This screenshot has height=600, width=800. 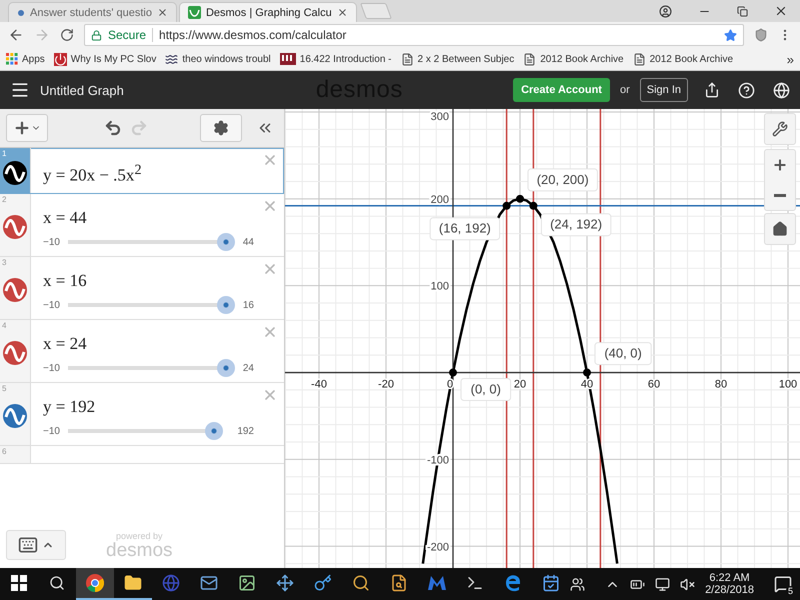 What do you see at coordinates (21, 12) in the screenshot?
I see `tab-favicon` at bounding box center [21, 12].